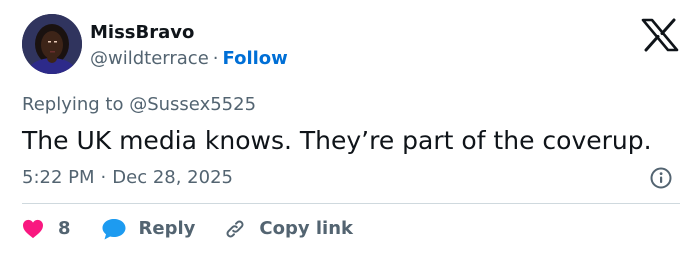 Image resolution: width=700 pixels, height=256 pixels. I want to click on author-handle-row: @wildterrace · Follow, so click(189, 59).